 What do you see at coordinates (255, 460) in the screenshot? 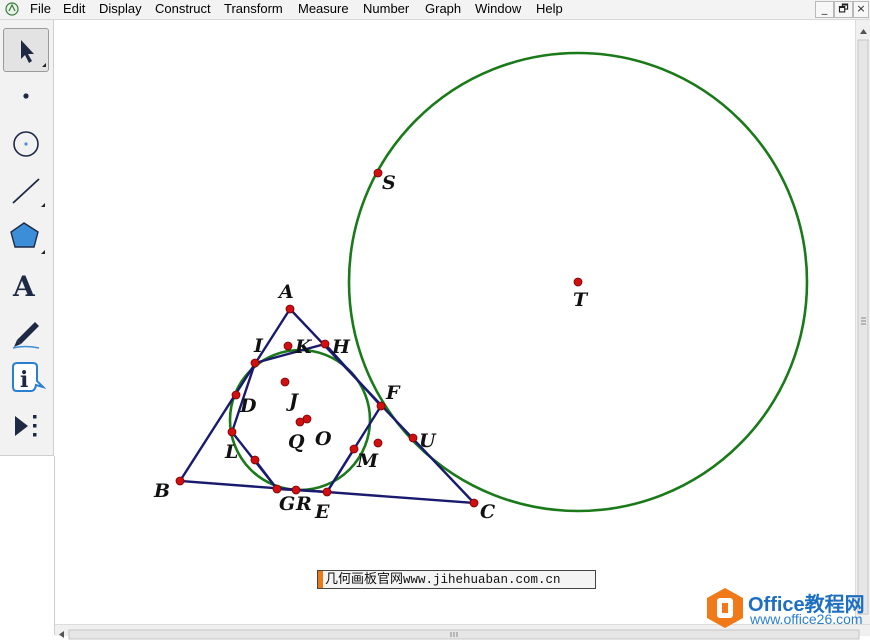
I see `point-l2` at bounding box center [255, 460].